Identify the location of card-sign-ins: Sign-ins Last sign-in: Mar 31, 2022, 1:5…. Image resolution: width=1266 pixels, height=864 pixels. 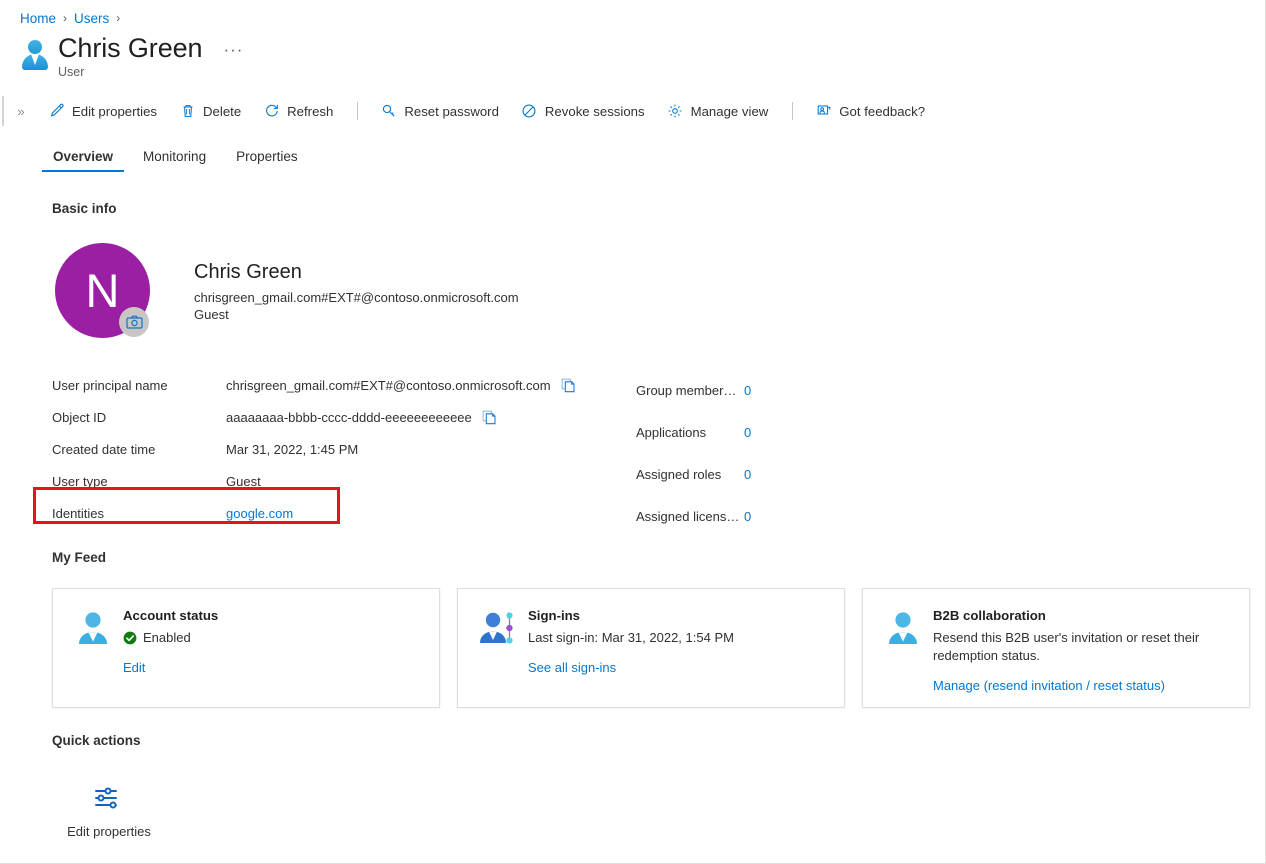
(651, 648).